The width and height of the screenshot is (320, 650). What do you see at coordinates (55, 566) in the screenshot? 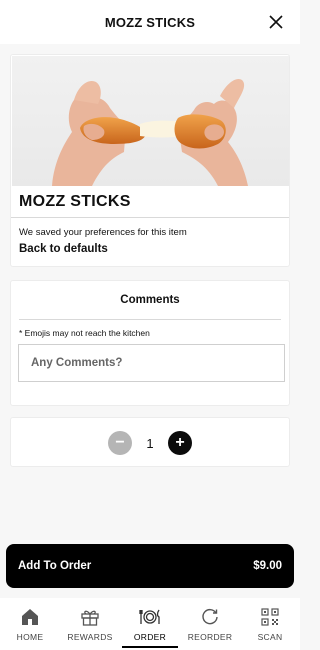
I see `add-to-order-label: Add To Order` at bounding box center [55, 566].